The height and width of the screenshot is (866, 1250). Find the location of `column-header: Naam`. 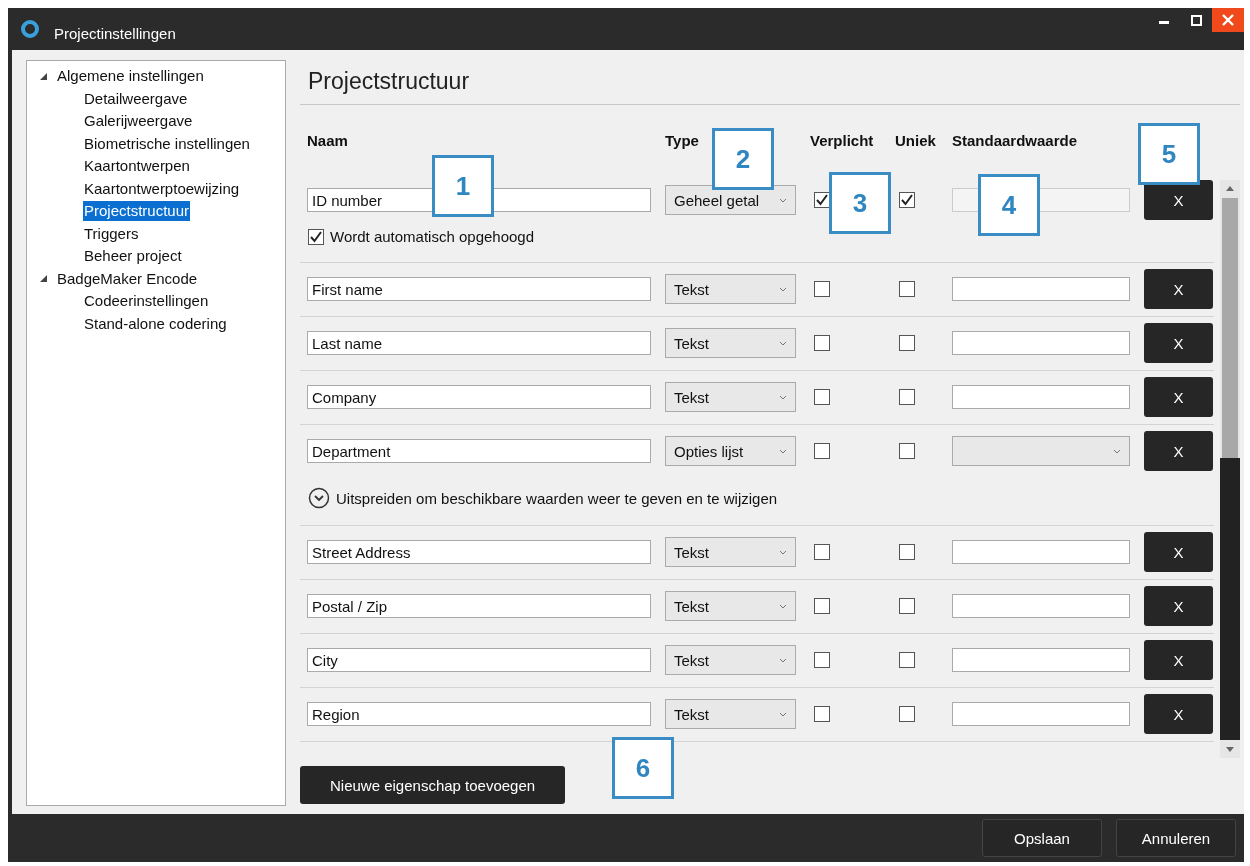

column-header: Naam is located at coordinates (328, 140).